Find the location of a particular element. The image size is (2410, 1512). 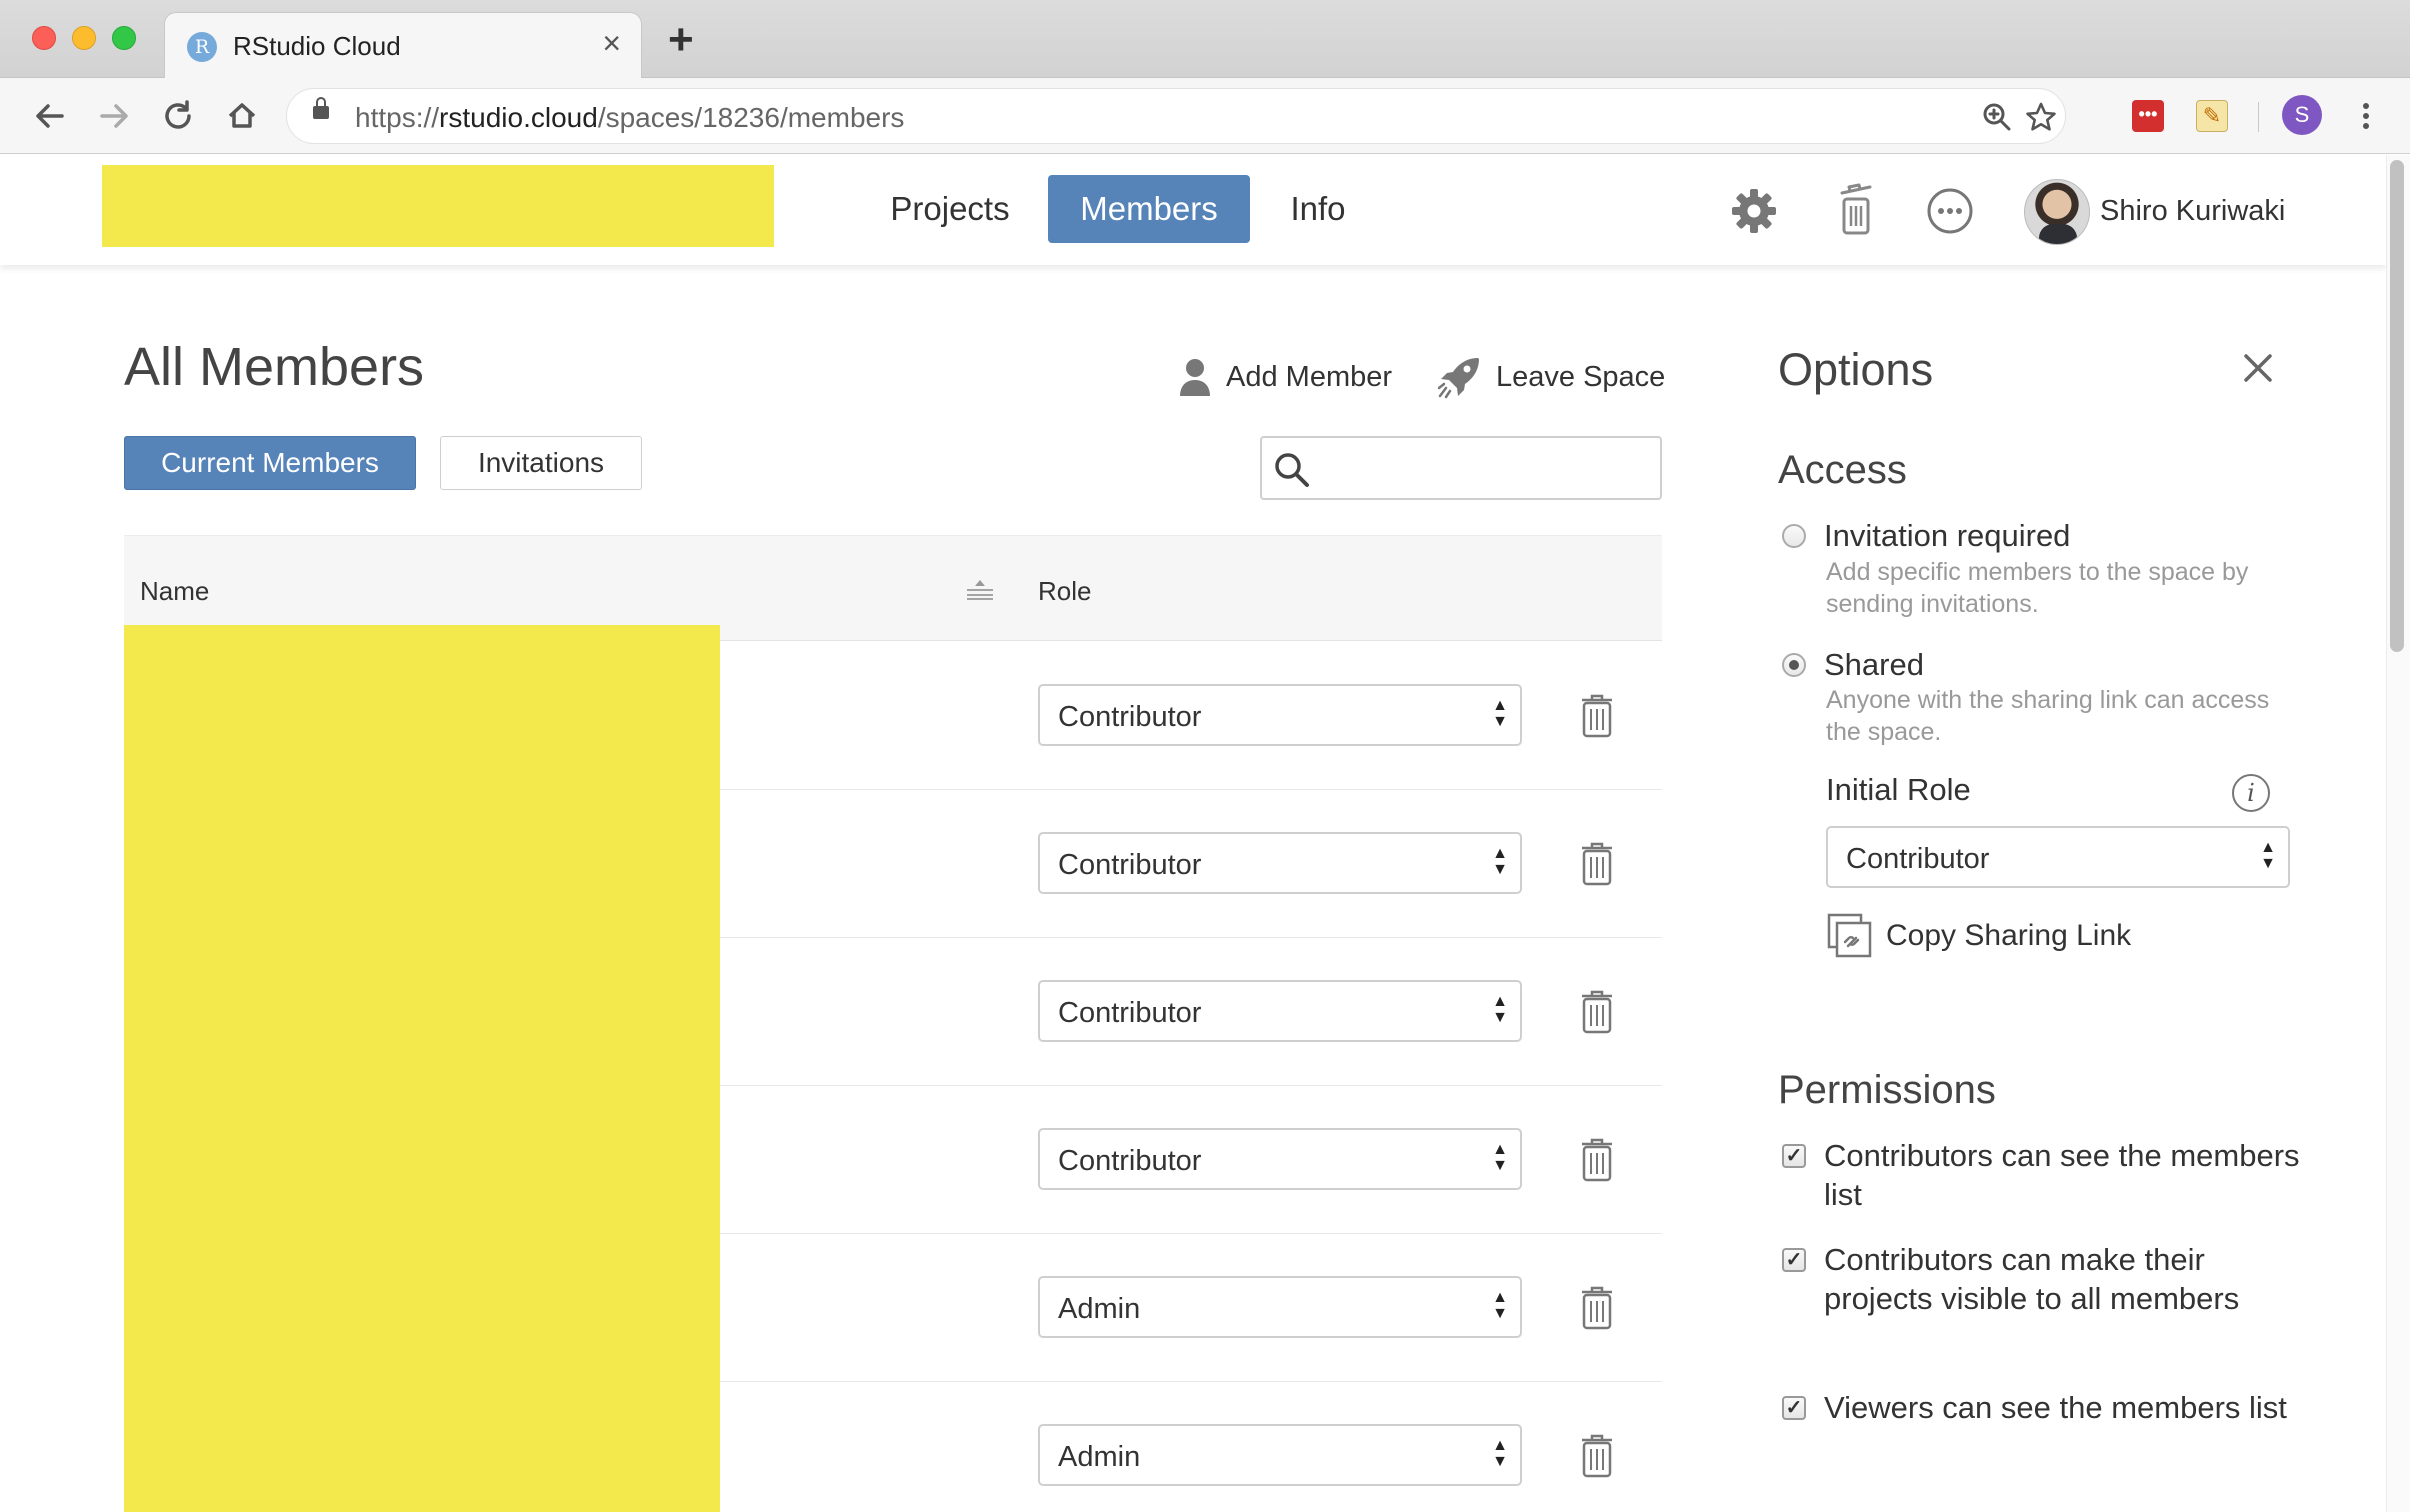

home-icon is located at coordinates (242, 116).